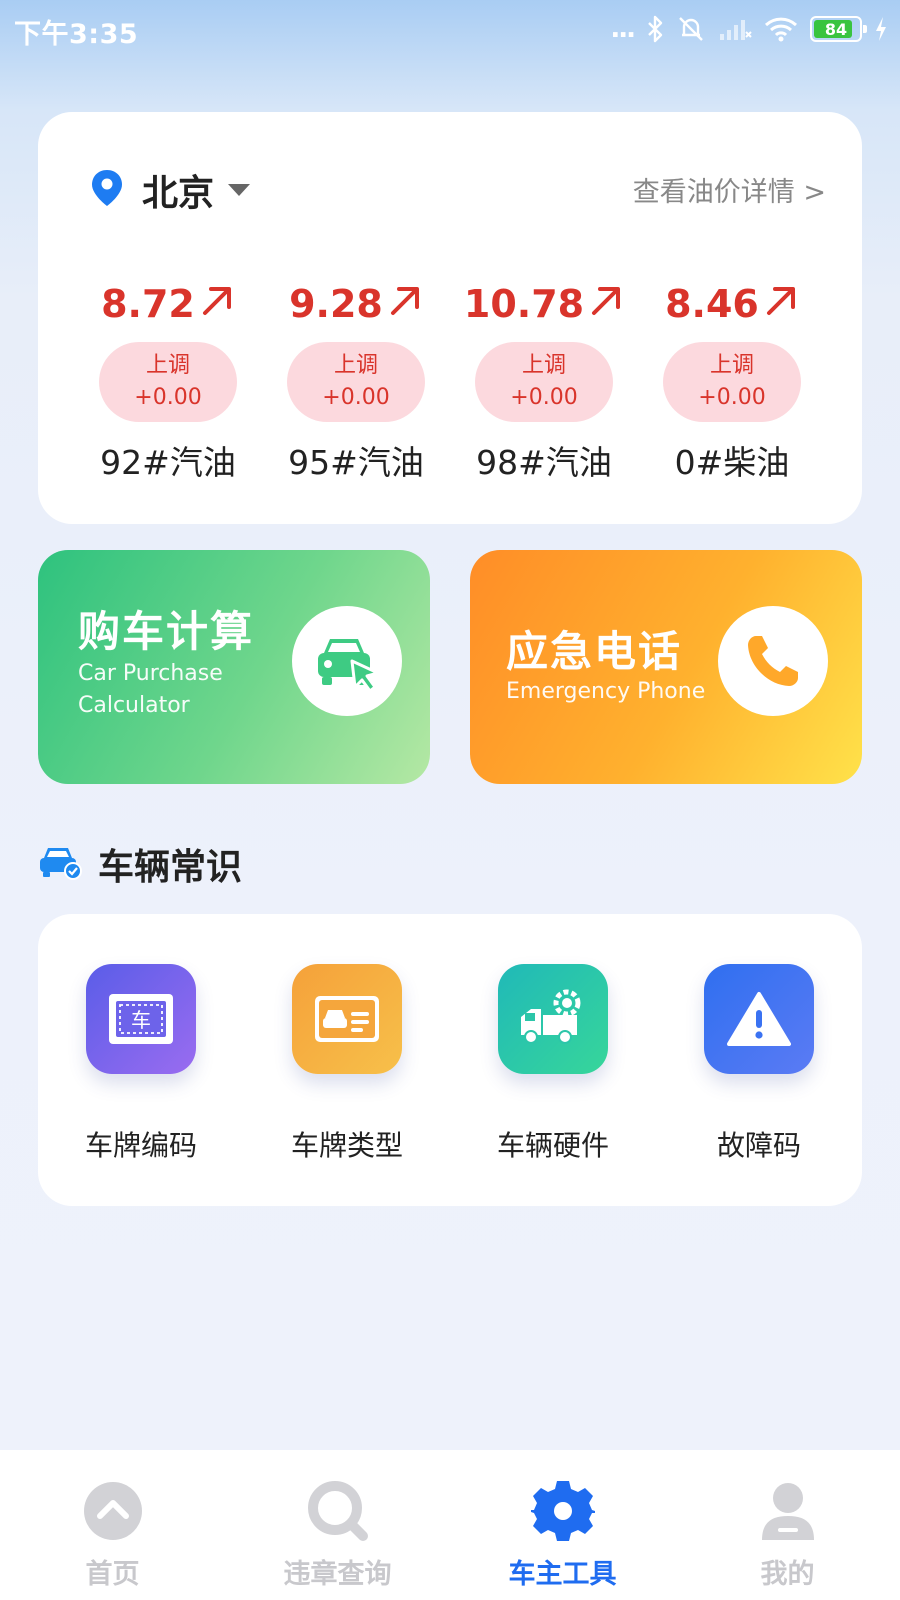  What do you see at coordinates (544, 462) in the screenshot?
I see `fuel-type: 98#汽油` at bounding box center [544, 462].